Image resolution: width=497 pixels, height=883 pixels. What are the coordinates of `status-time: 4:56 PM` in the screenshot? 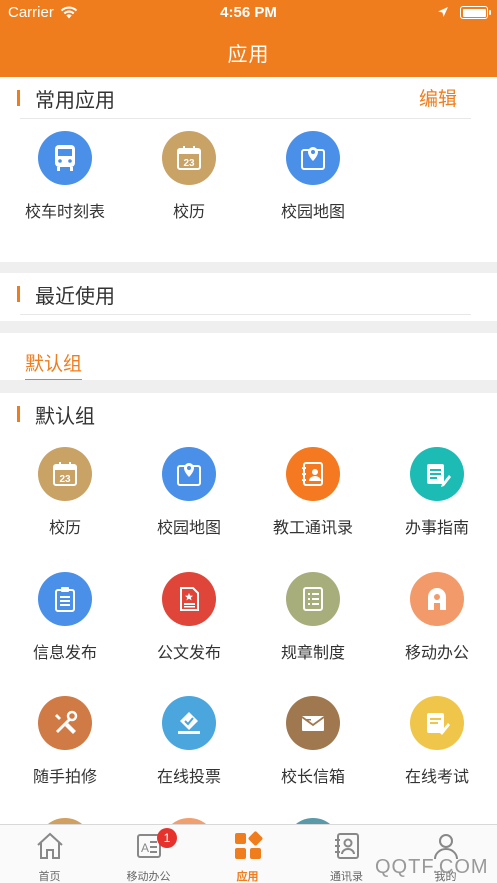 It's located at (248, 12).